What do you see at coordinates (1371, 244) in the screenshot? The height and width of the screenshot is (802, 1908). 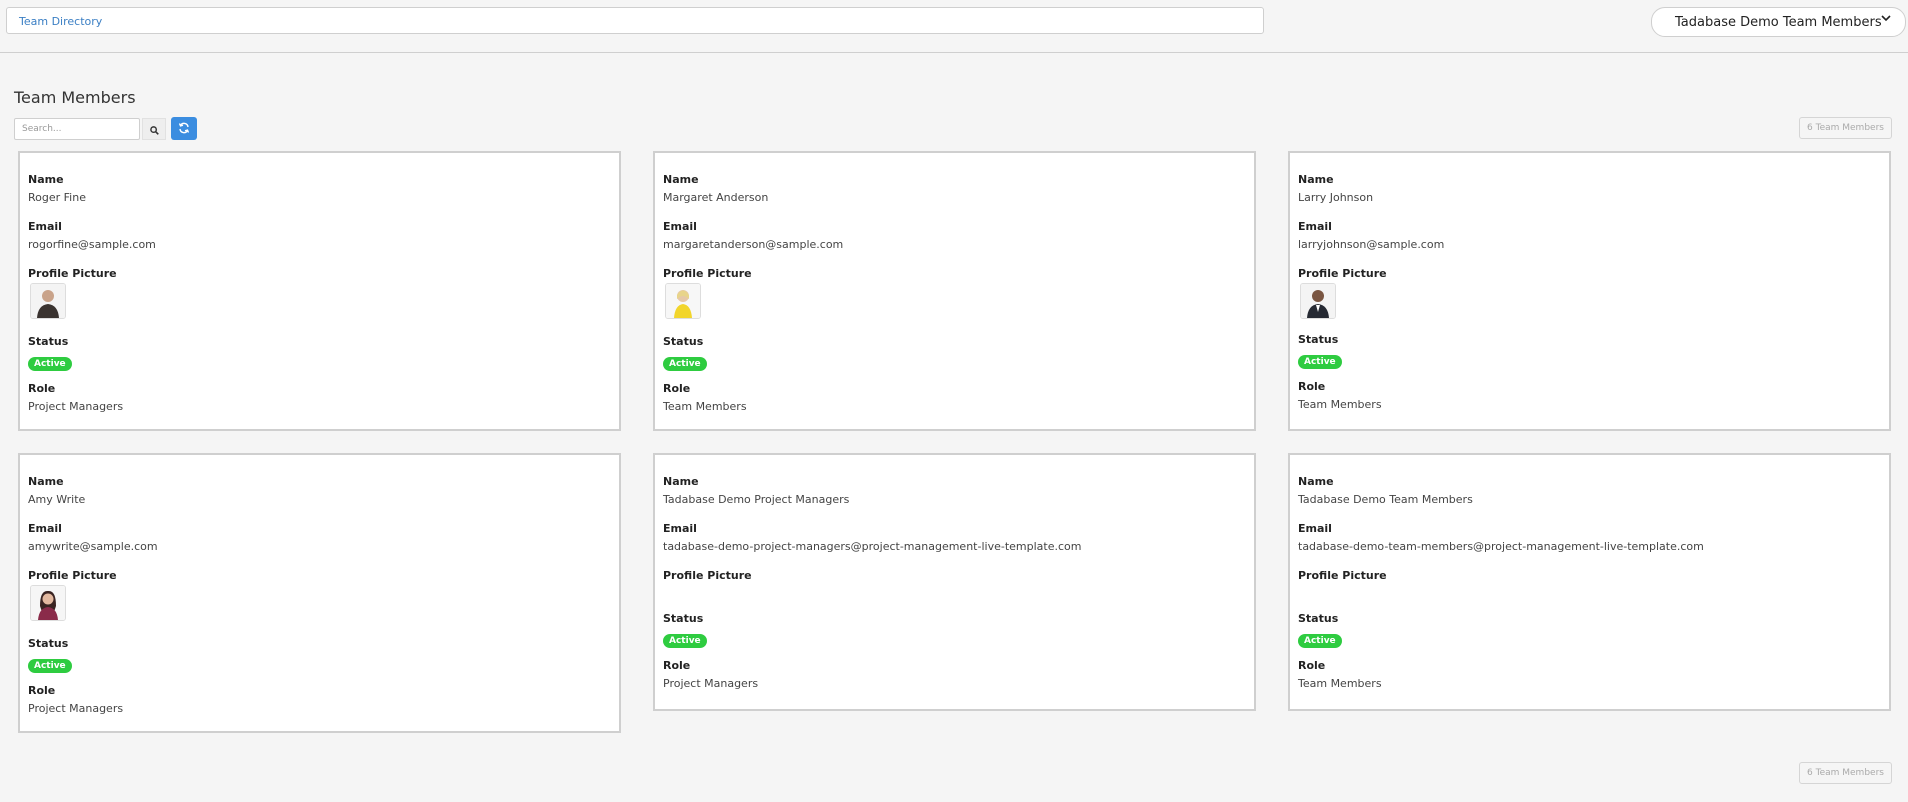 I see `member-email: larryjohnson@sample.com` at bounding box center [1371, 244].